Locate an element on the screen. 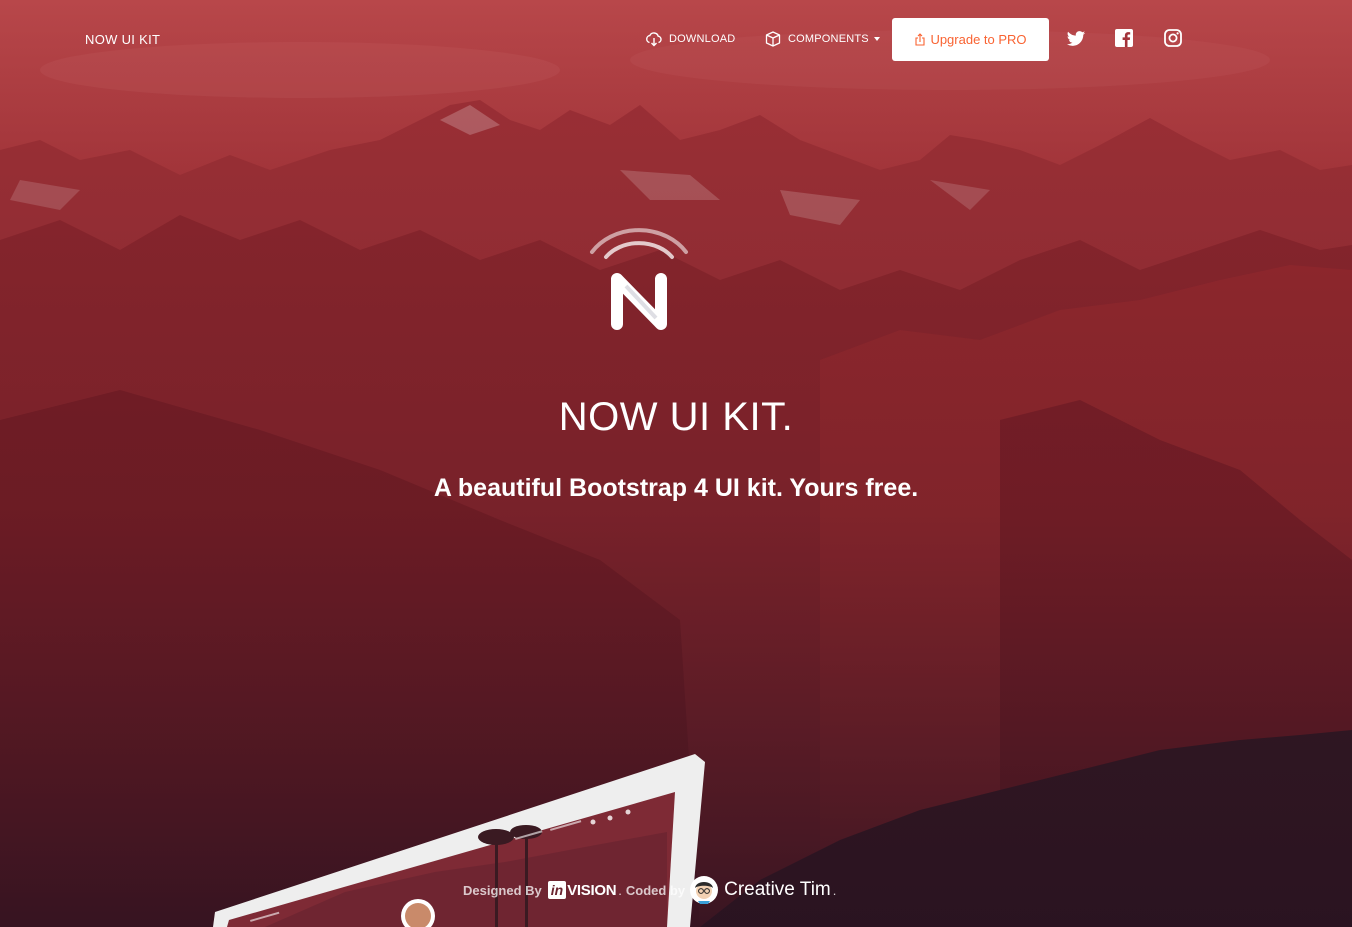  twitter-icon is located at coordinates (1076, 39).